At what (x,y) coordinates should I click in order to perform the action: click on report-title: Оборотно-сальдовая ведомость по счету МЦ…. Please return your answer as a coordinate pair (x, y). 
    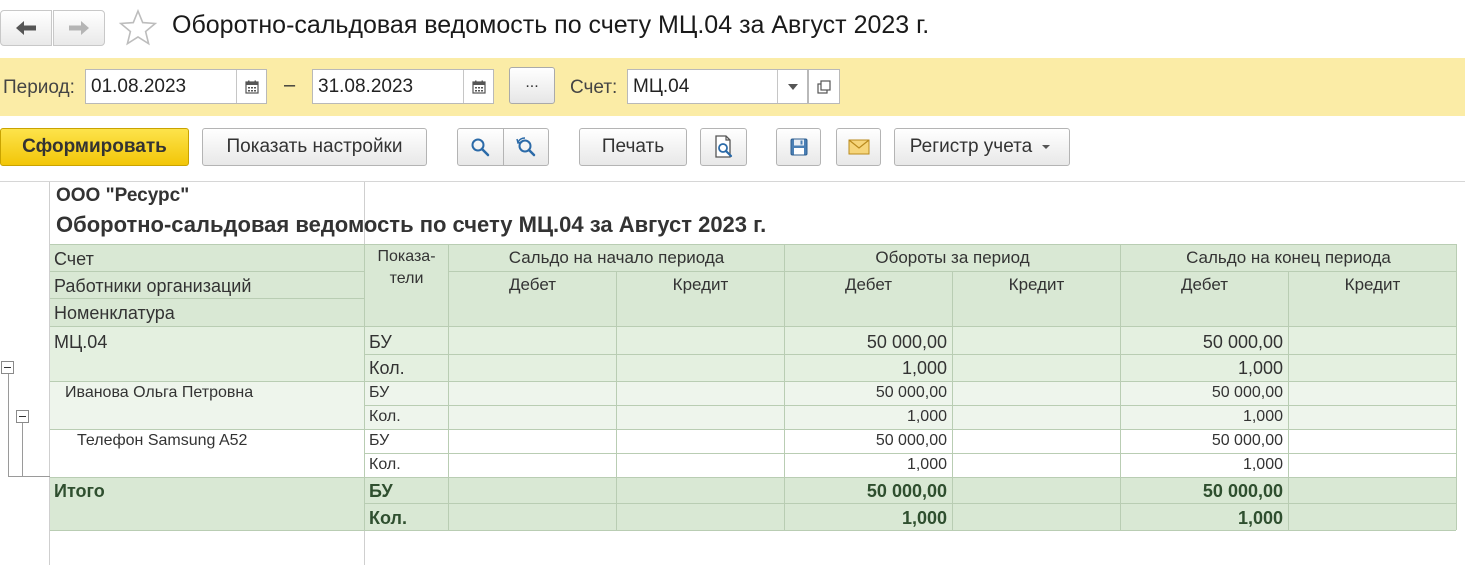
    Looking at the image, I should click on (411, 224).